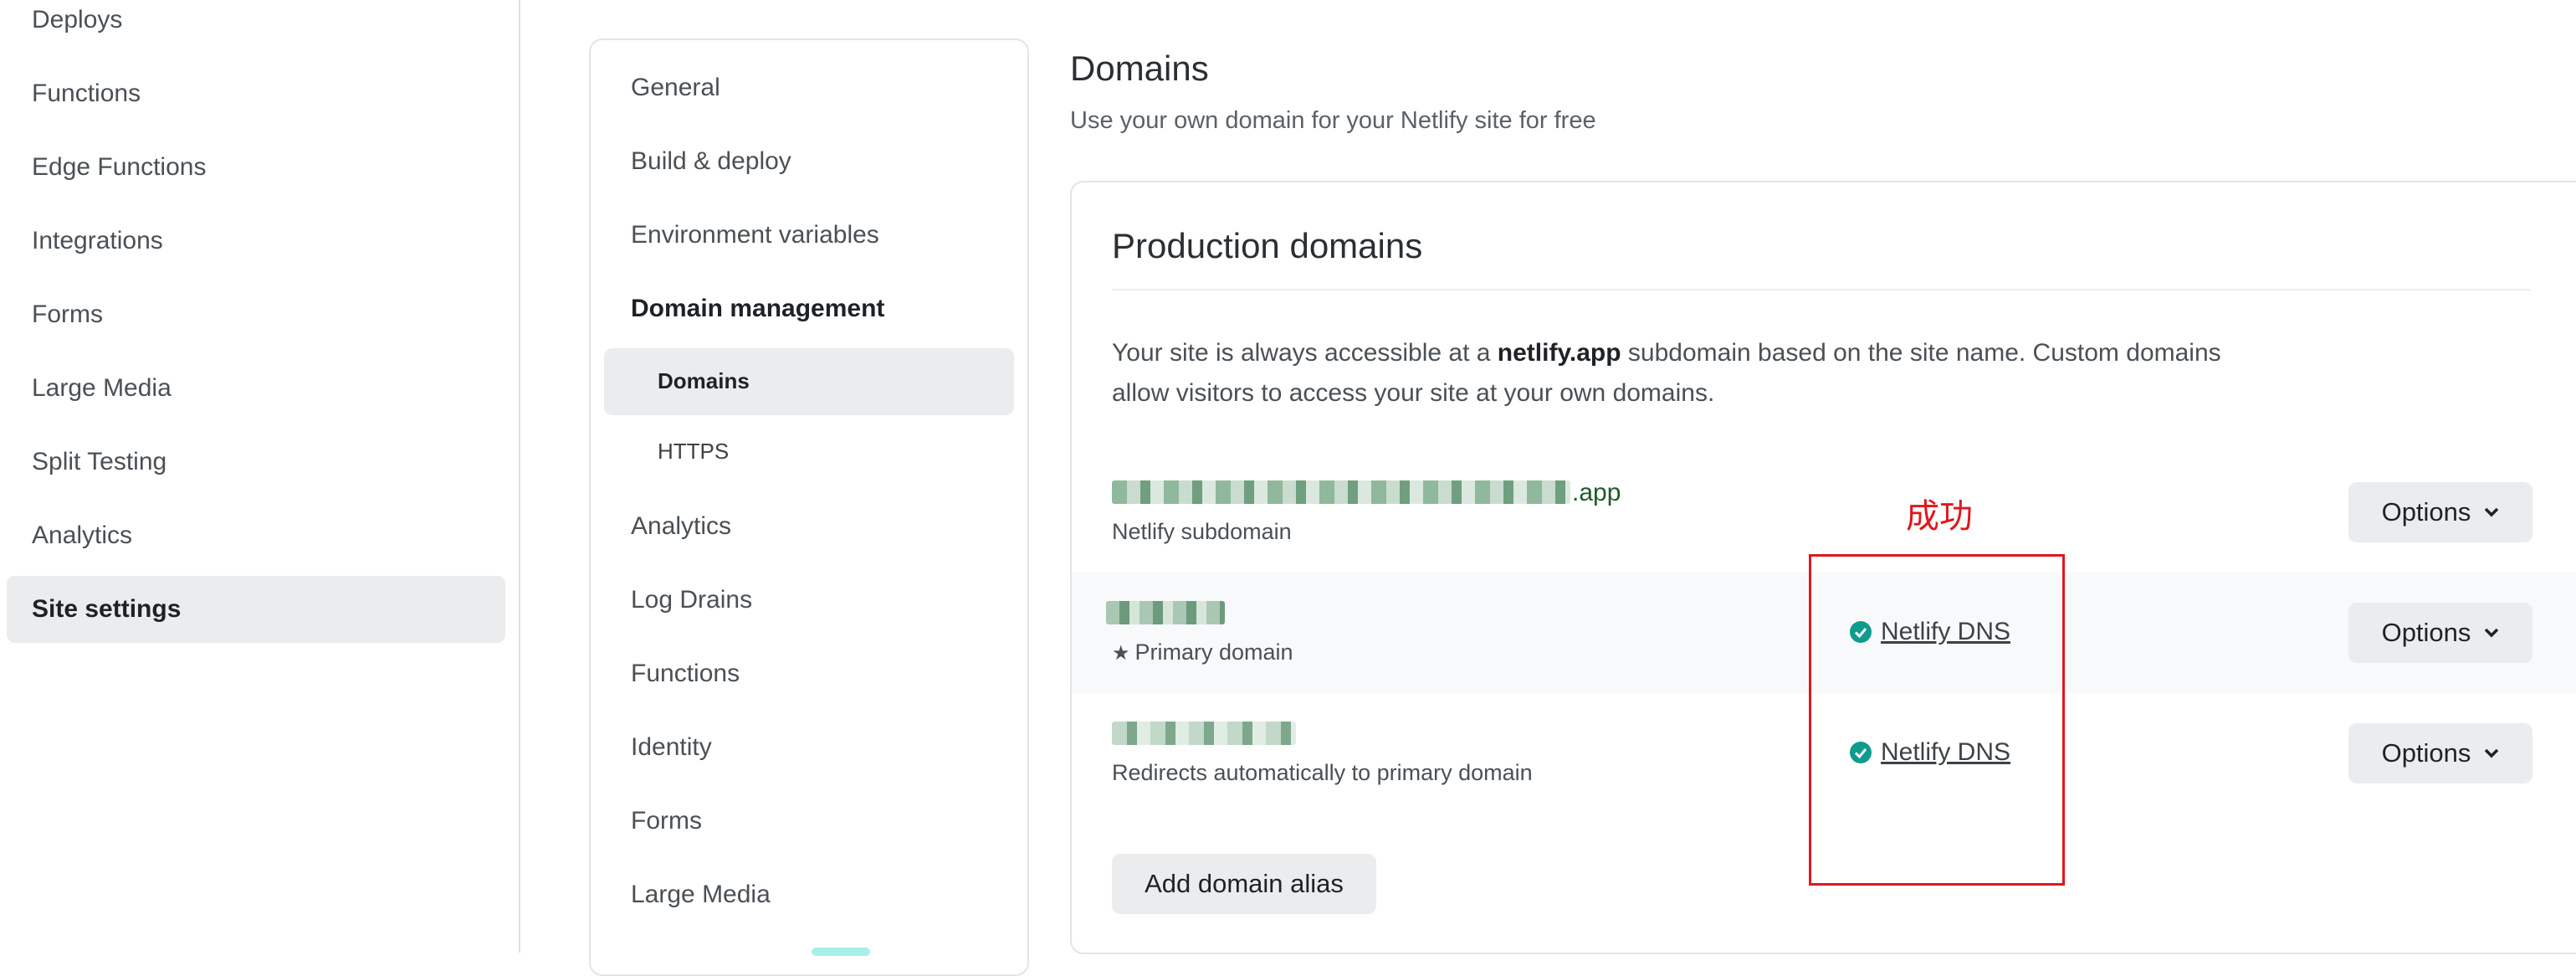 The width and height of the screenshot is (2576, 976). Describe the element at coordinates (83, 535) in the screenshot. I see `sidebar-item-label: Analytics` at that location.